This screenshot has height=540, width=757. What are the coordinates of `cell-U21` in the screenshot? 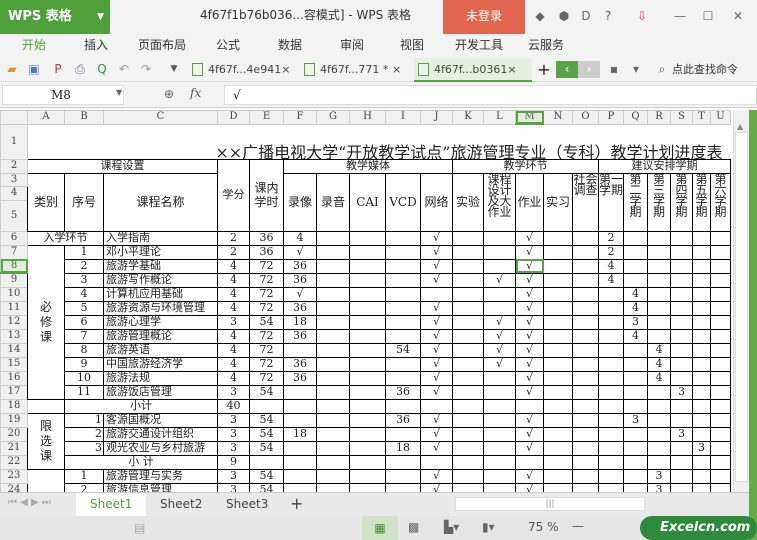 It's located at (720, 448).